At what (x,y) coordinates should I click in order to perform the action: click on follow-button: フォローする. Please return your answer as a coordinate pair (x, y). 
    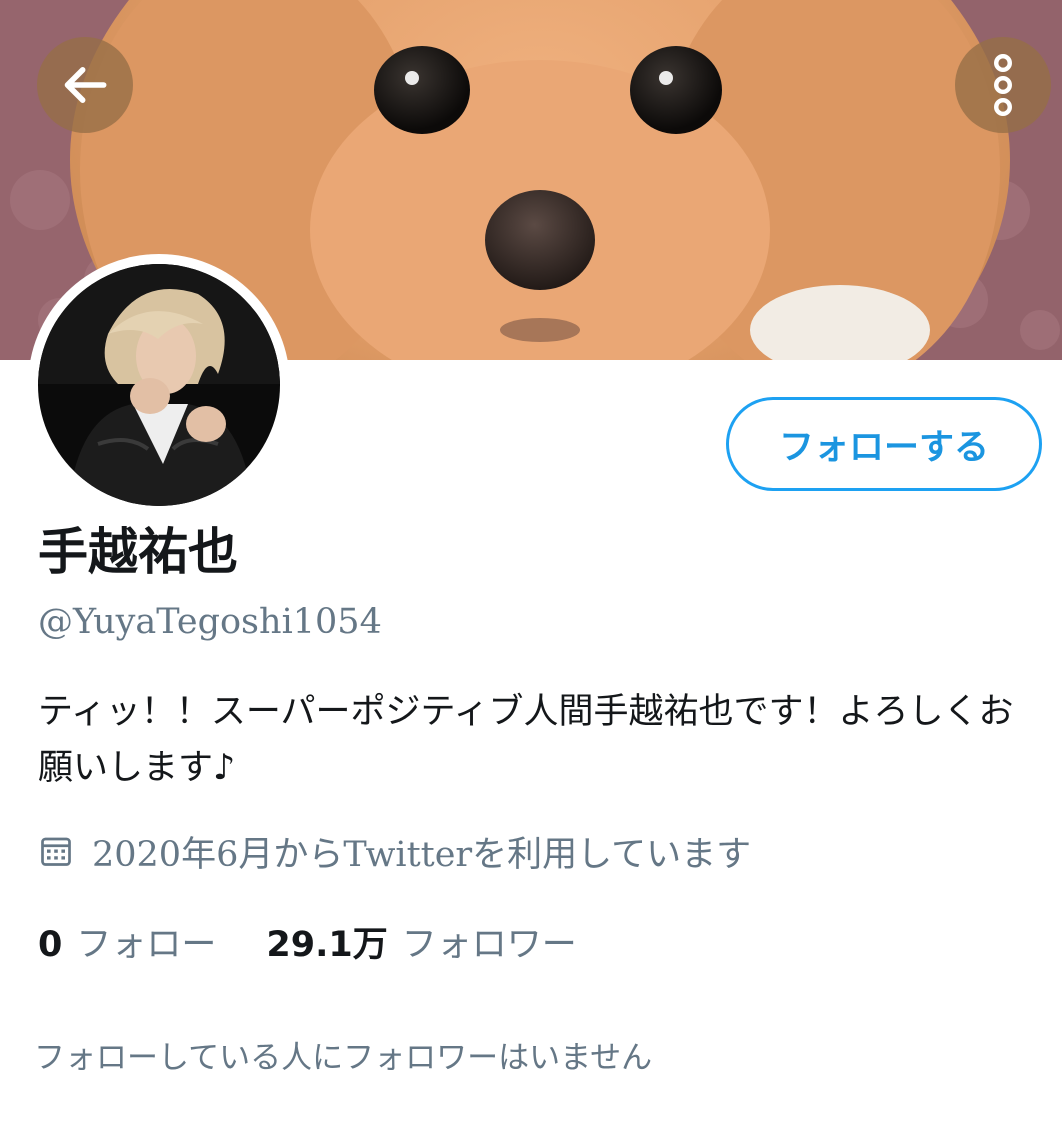
    Looking at the image, I should click on (884, 444).